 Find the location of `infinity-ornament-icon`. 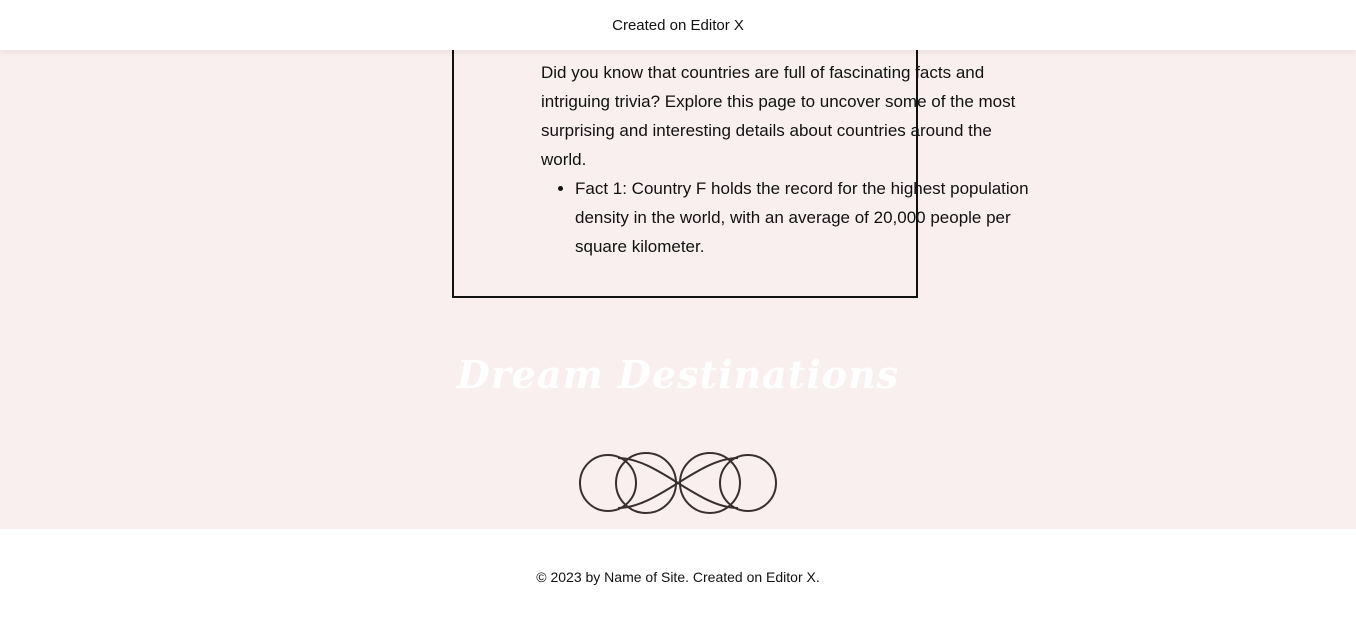

infinity-ornament-icon is located at coordinates (678, 483).